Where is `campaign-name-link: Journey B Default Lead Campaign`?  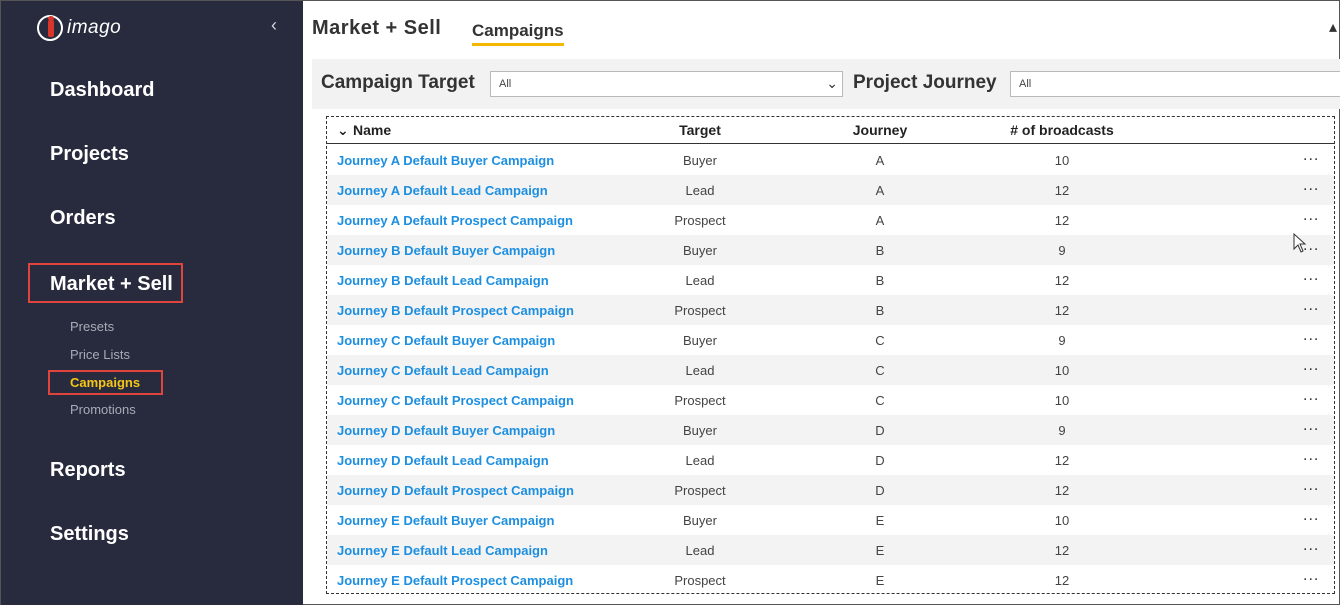 campaign-name-link: Journey B Default Lead Campaign is located at coordinates (443, 280).